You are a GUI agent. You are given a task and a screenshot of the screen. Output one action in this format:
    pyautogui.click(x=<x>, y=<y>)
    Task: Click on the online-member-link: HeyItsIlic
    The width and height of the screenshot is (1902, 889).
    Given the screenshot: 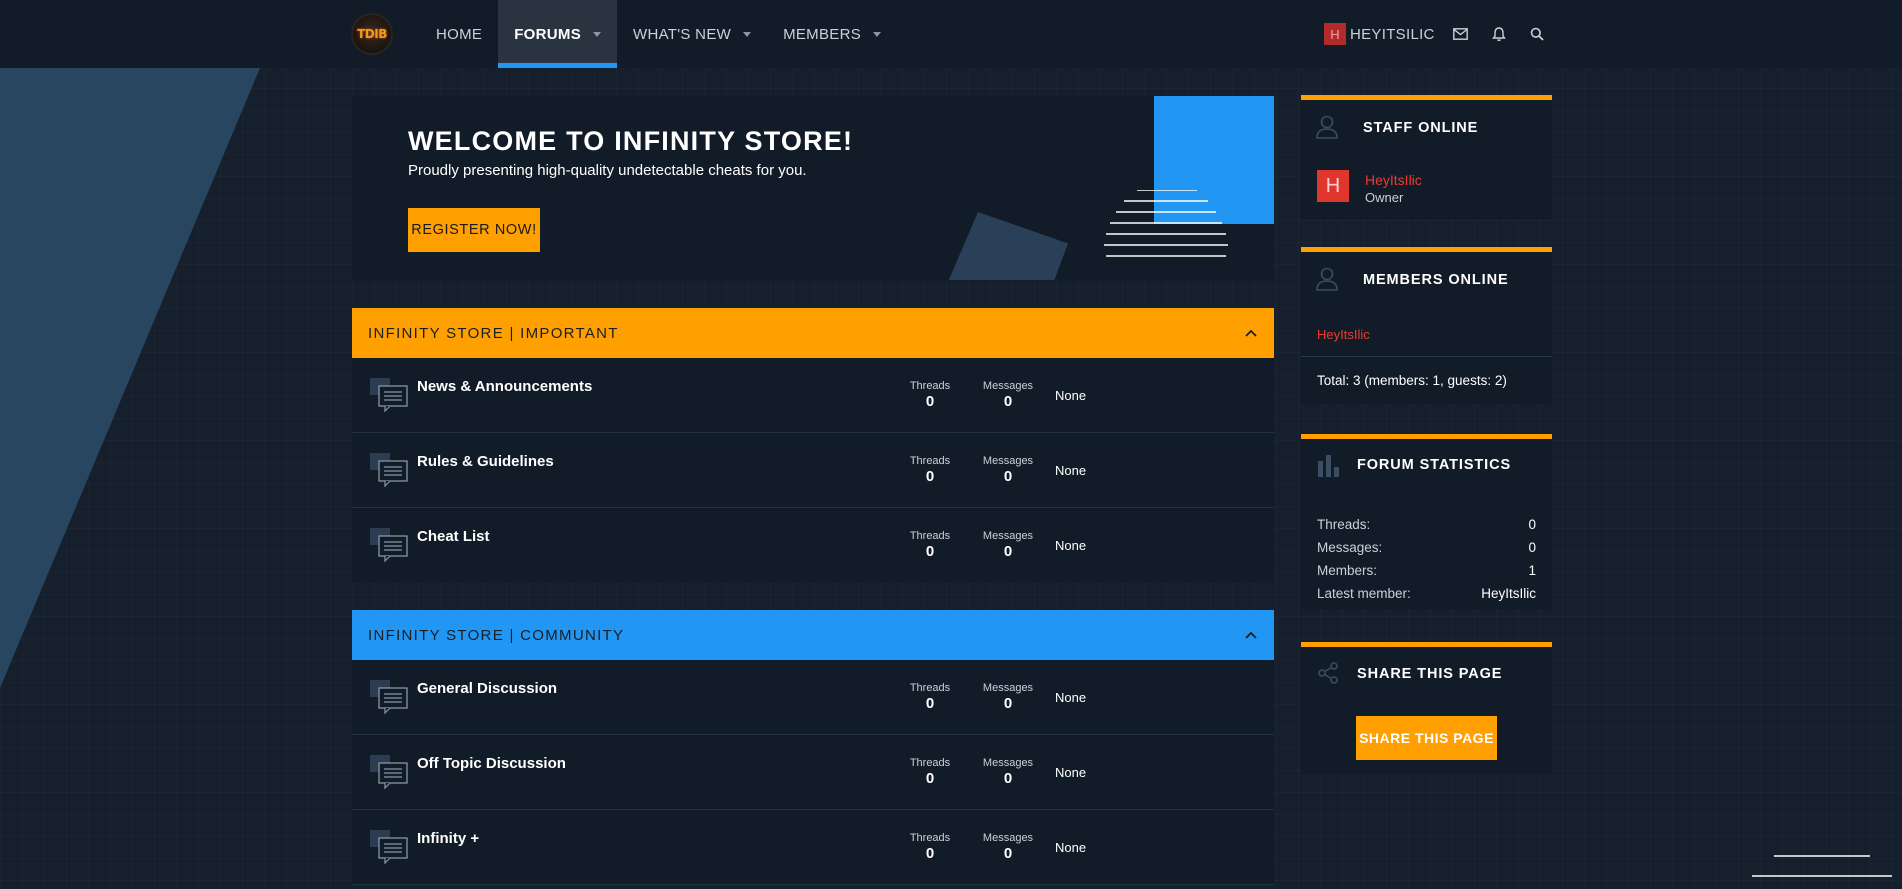 What is the action you would take?
    pyautogui.click(x=1343, y=334)
    